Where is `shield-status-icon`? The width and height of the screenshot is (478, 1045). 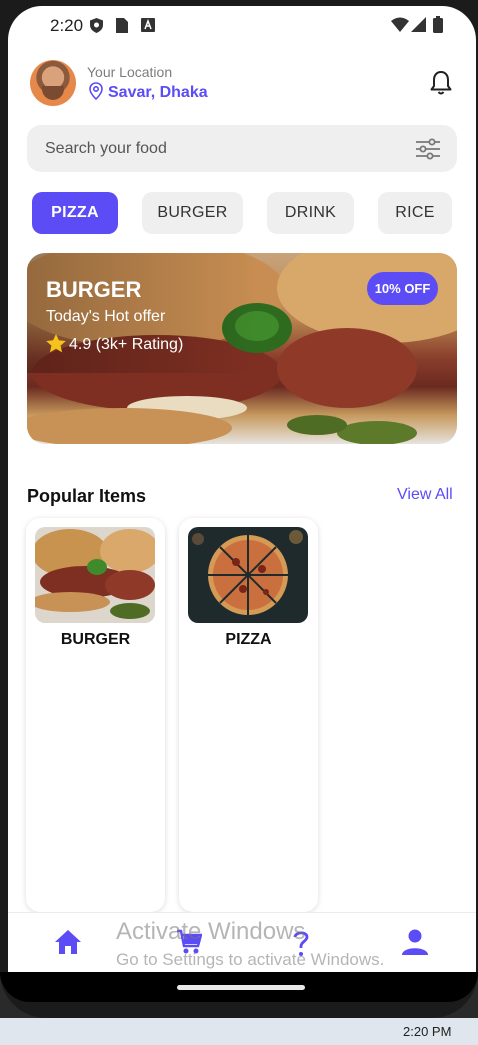
shield-status-icon is located at coordinates (96, 25).